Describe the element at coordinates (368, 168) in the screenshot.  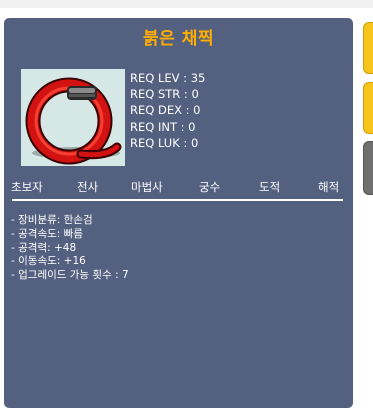
I see `side-tab-gray` at that location.